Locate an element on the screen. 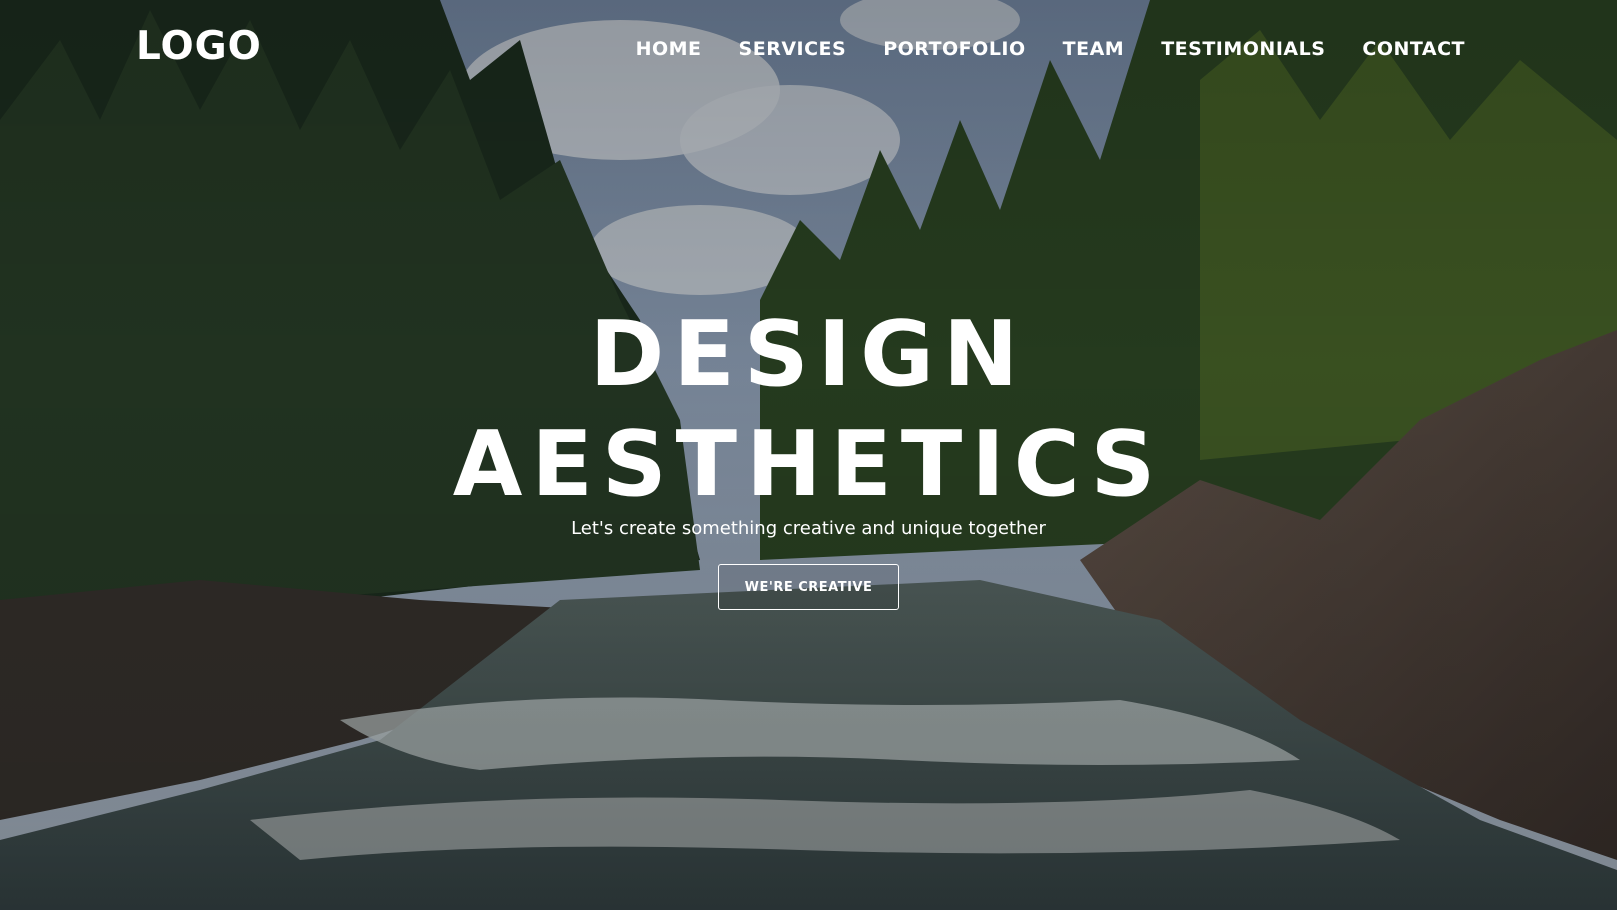 This screenshot has height=910, width=1617. hero-title-line1: DESIGN is located at coordinates (808, 354).